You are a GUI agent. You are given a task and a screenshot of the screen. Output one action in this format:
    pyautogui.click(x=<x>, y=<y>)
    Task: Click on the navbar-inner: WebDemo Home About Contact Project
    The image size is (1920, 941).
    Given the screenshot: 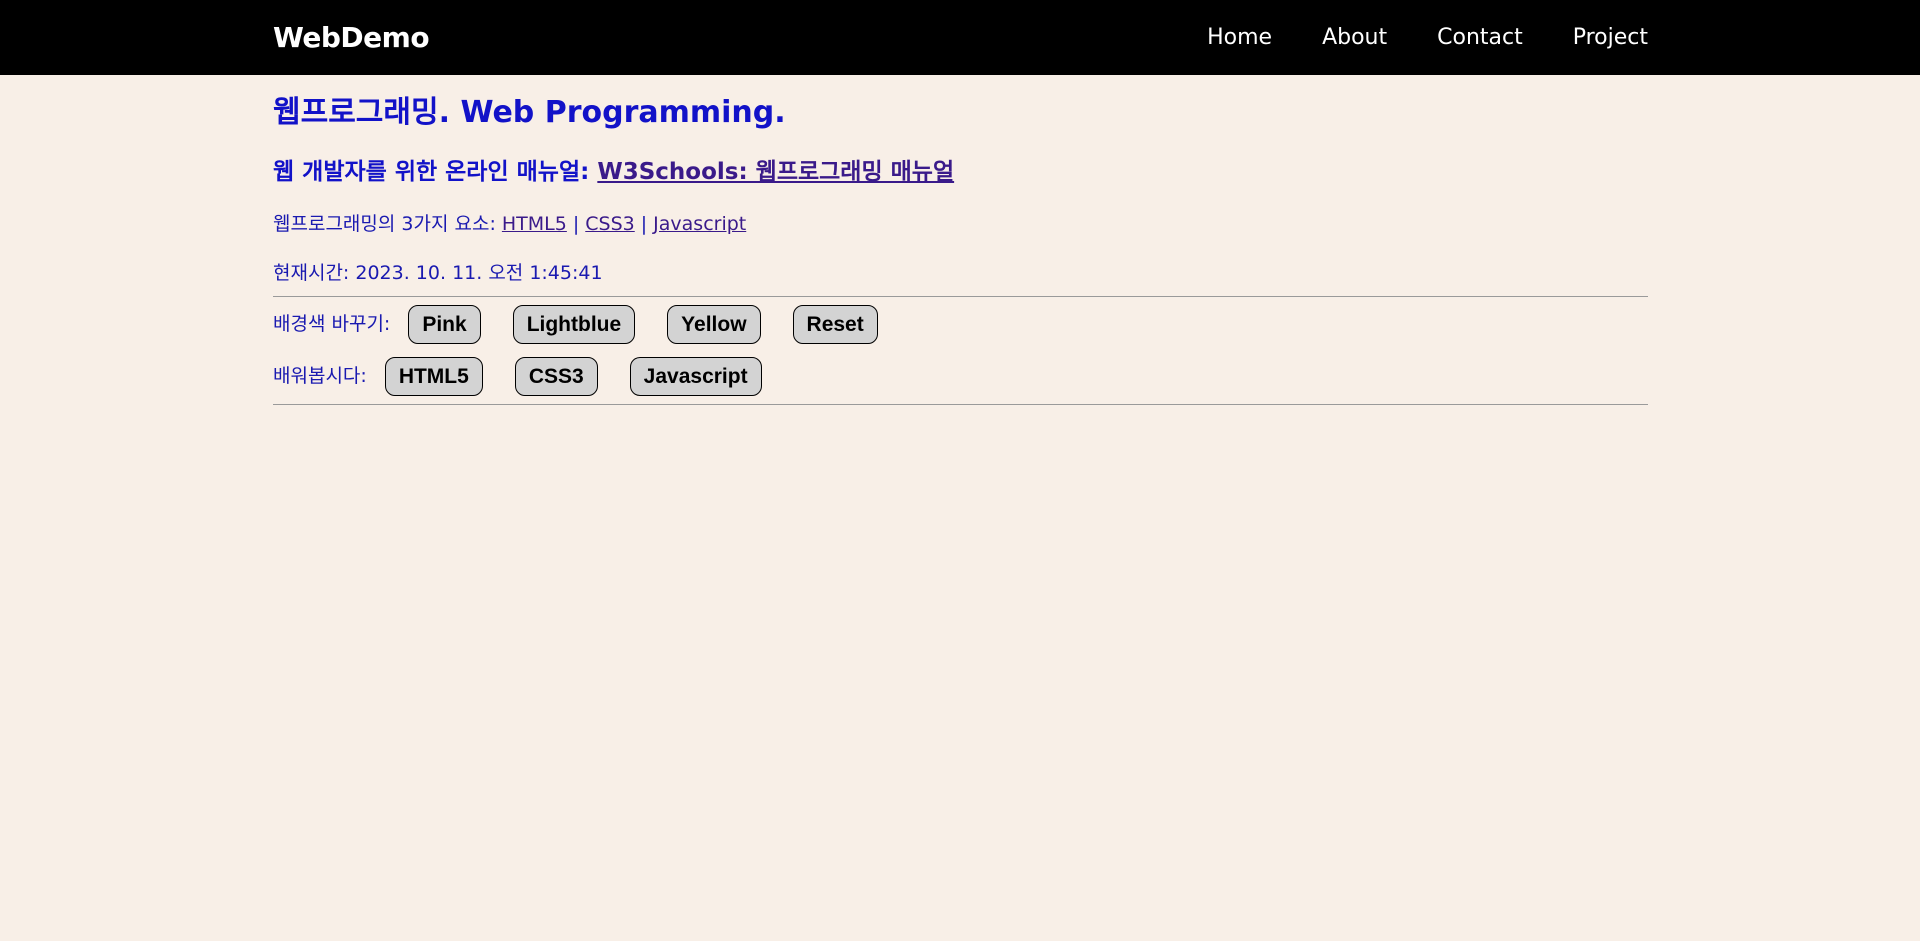 What is the action you would take?
    pyautogui.click(x=960, y=37)
    